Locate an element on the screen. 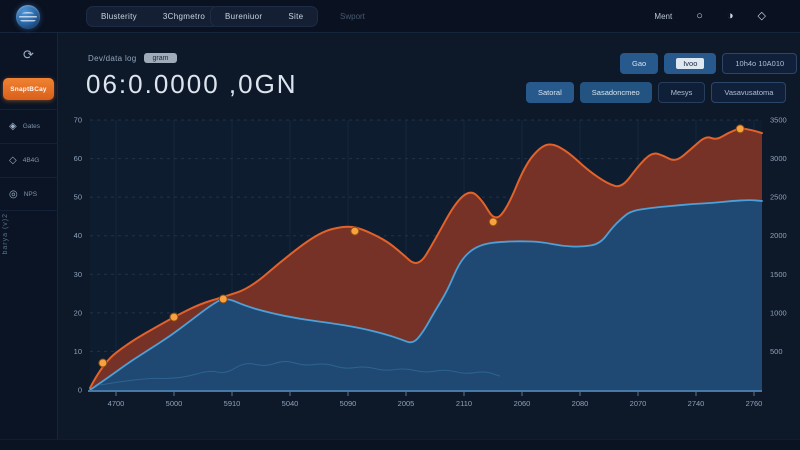 The image size is (800, 450). y-axis-right-label: 2500 is located at coordinates (778, 197).